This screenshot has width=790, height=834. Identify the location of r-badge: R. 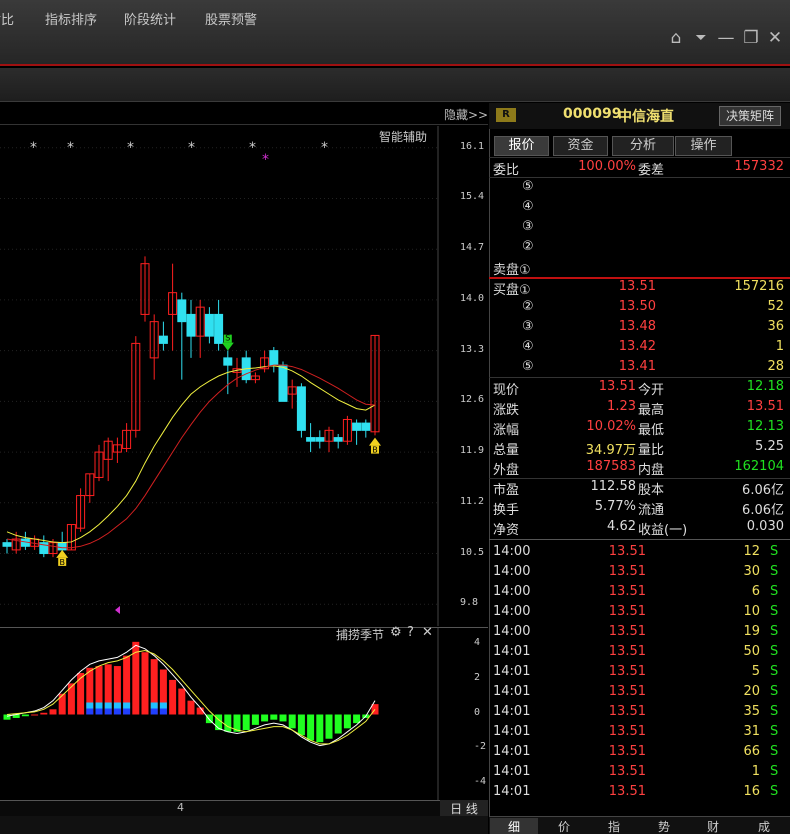
(506, 115).